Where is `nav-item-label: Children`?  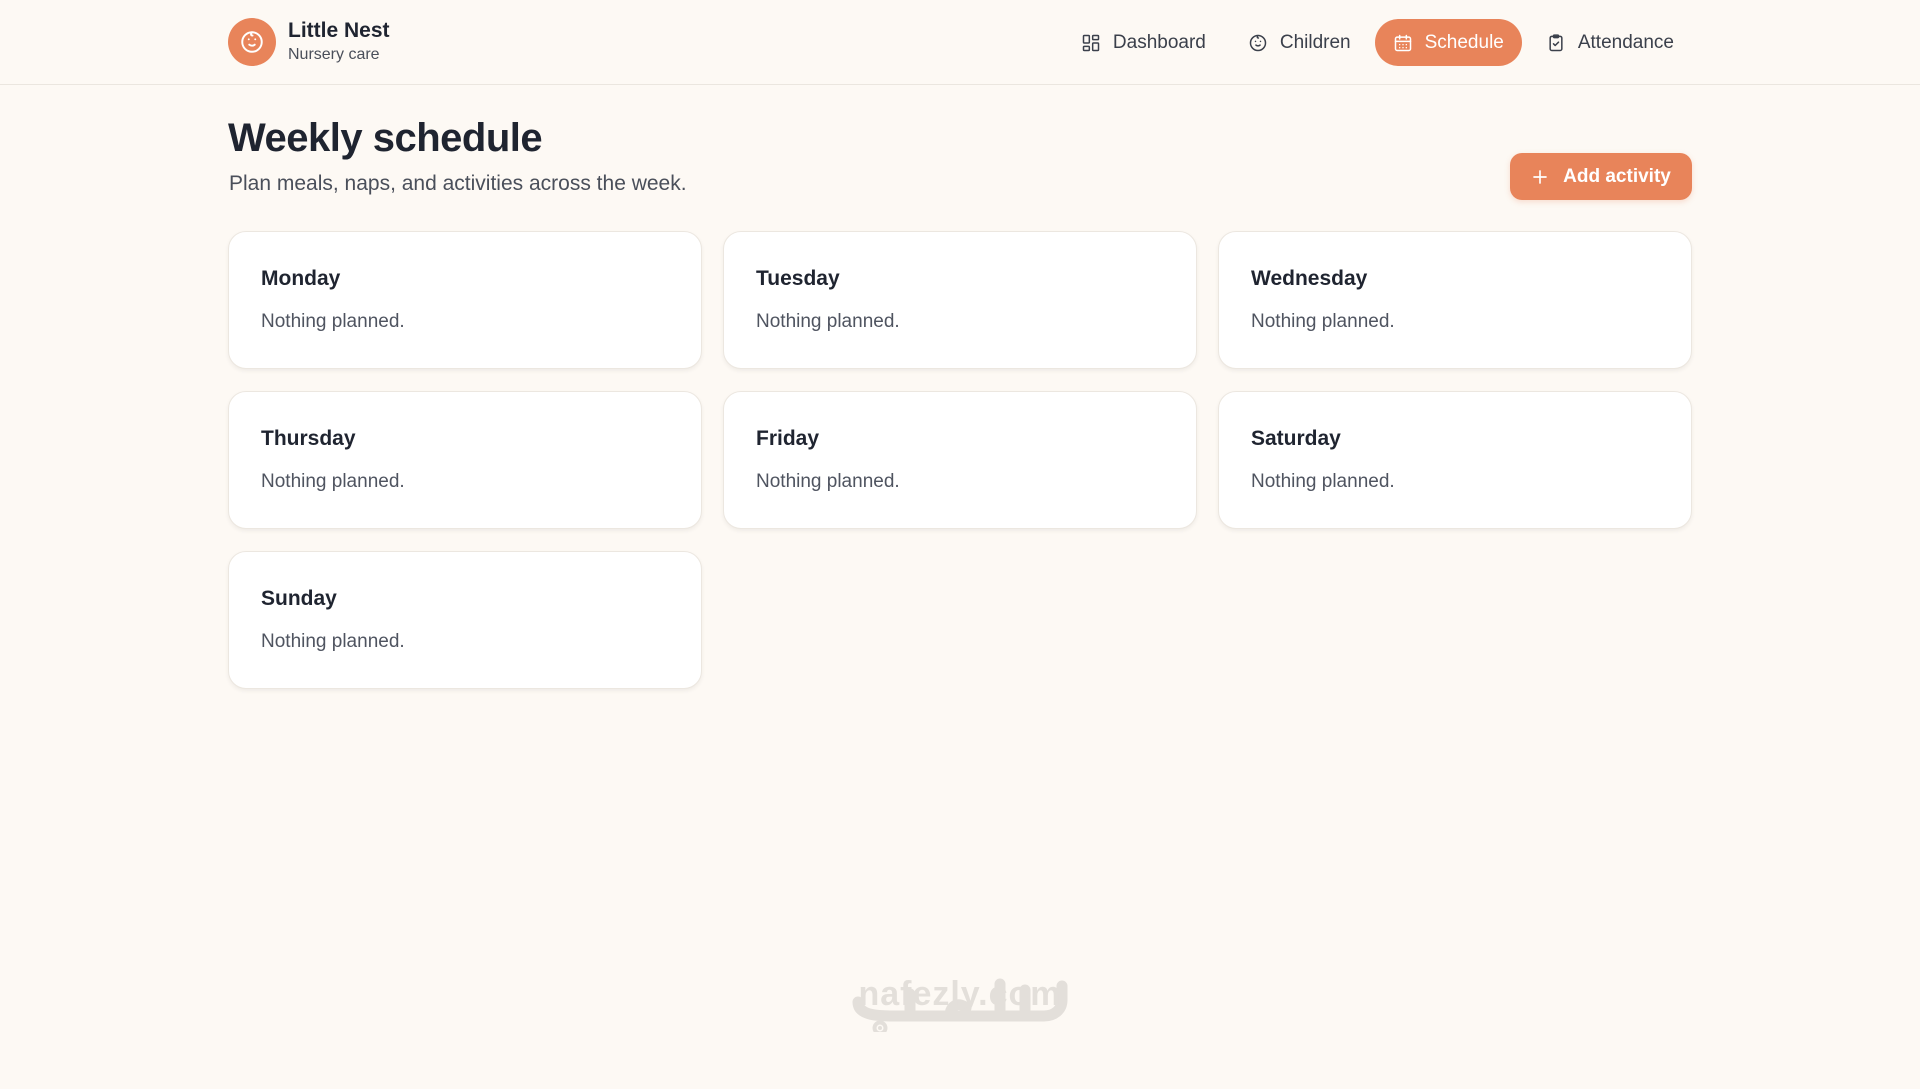
nav-item-label: Children is located at coordinates (1315, 42).